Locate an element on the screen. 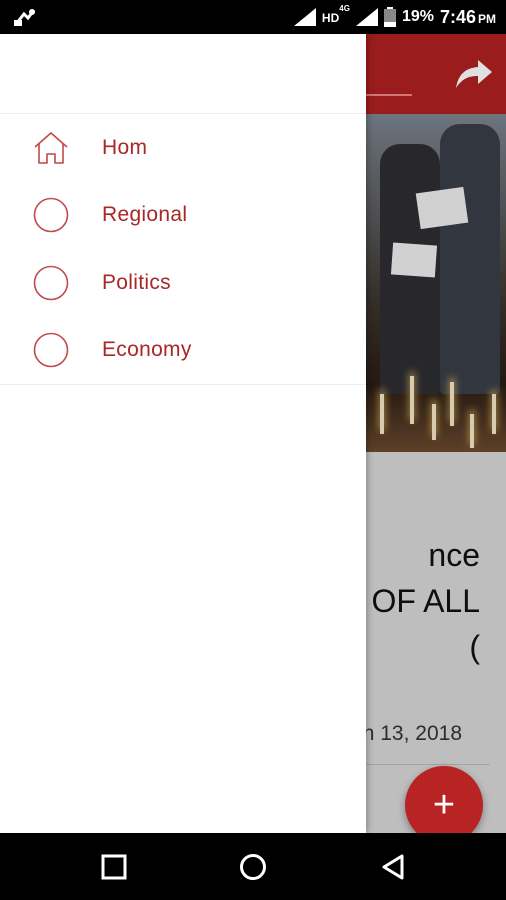  notification-icon is located at coordinates (25, 17).